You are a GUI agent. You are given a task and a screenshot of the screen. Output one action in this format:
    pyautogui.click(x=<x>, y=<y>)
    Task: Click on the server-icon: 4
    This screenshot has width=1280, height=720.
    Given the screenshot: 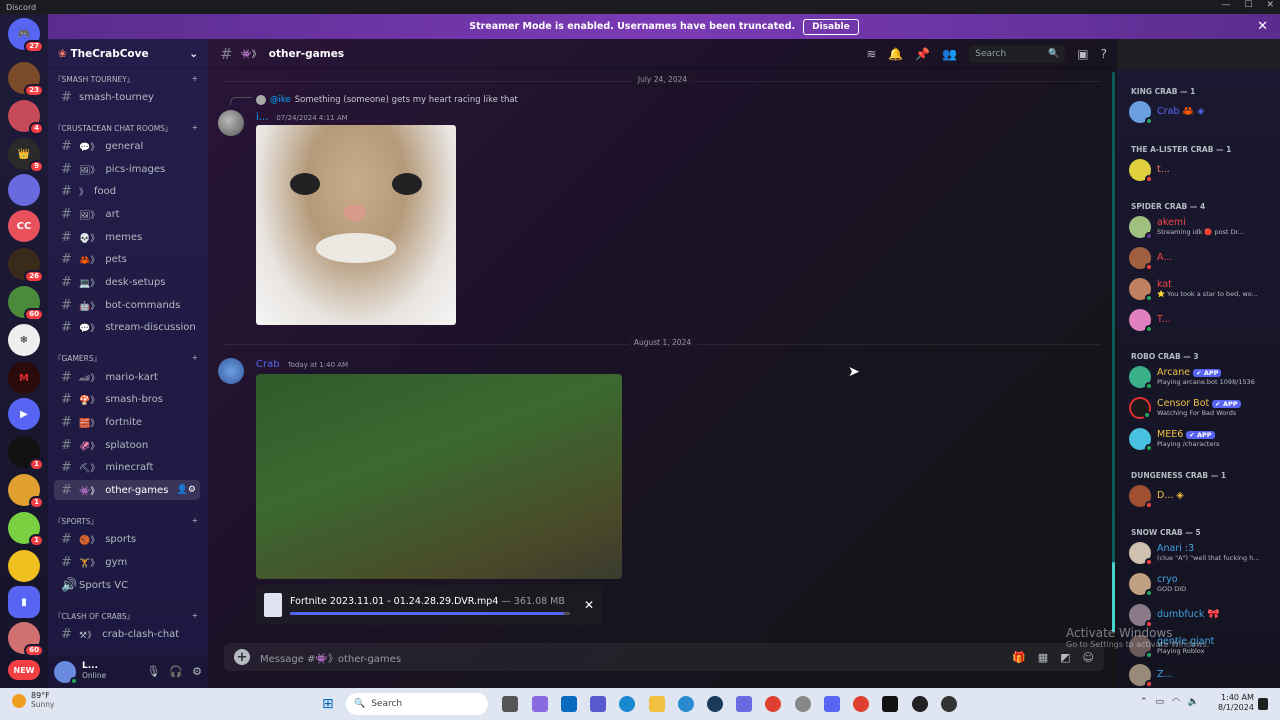 What is the action you would take?
    pyautogui.click(x=26, y=117)
    